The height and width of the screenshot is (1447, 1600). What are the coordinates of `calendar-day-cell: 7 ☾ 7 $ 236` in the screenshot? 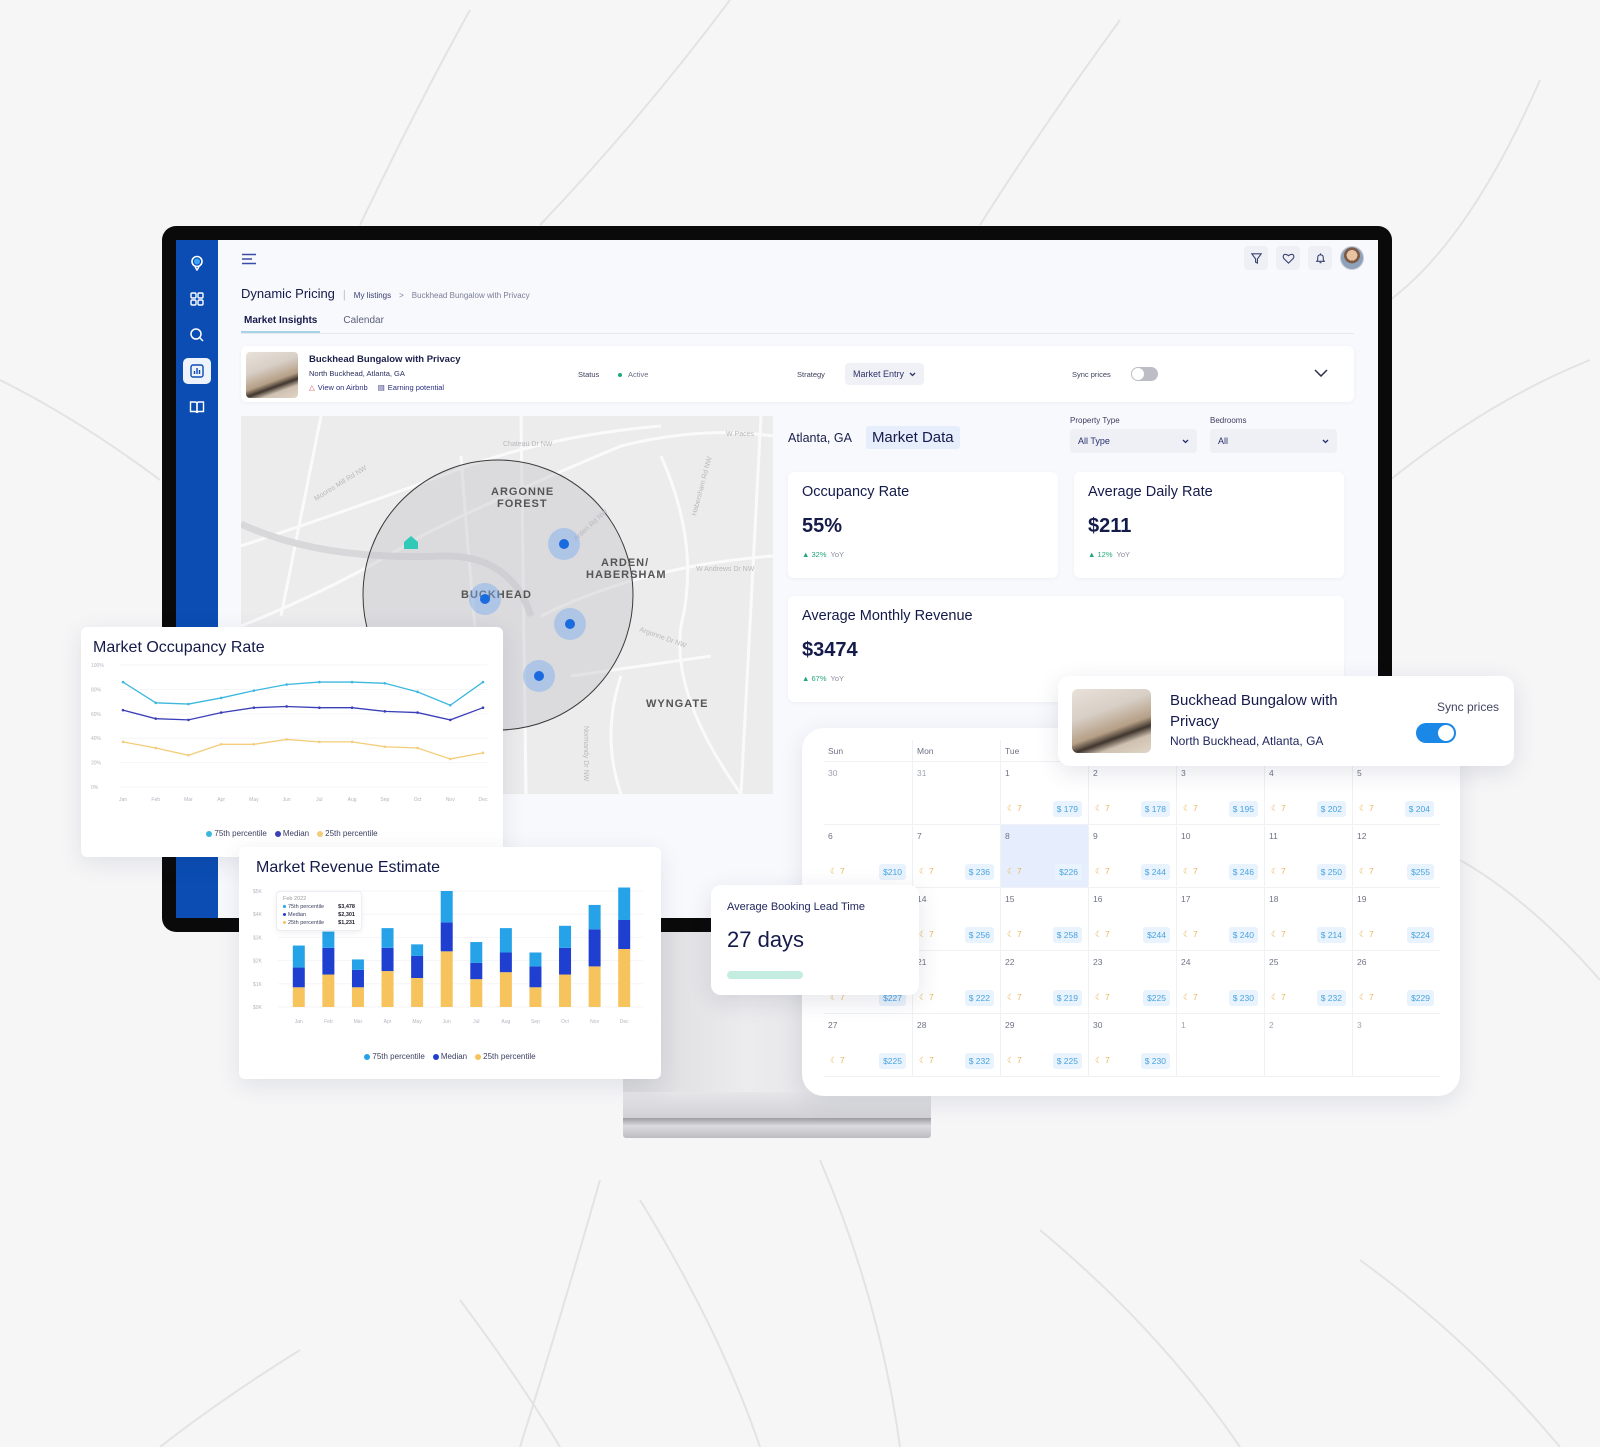 It's located at (956, 856).